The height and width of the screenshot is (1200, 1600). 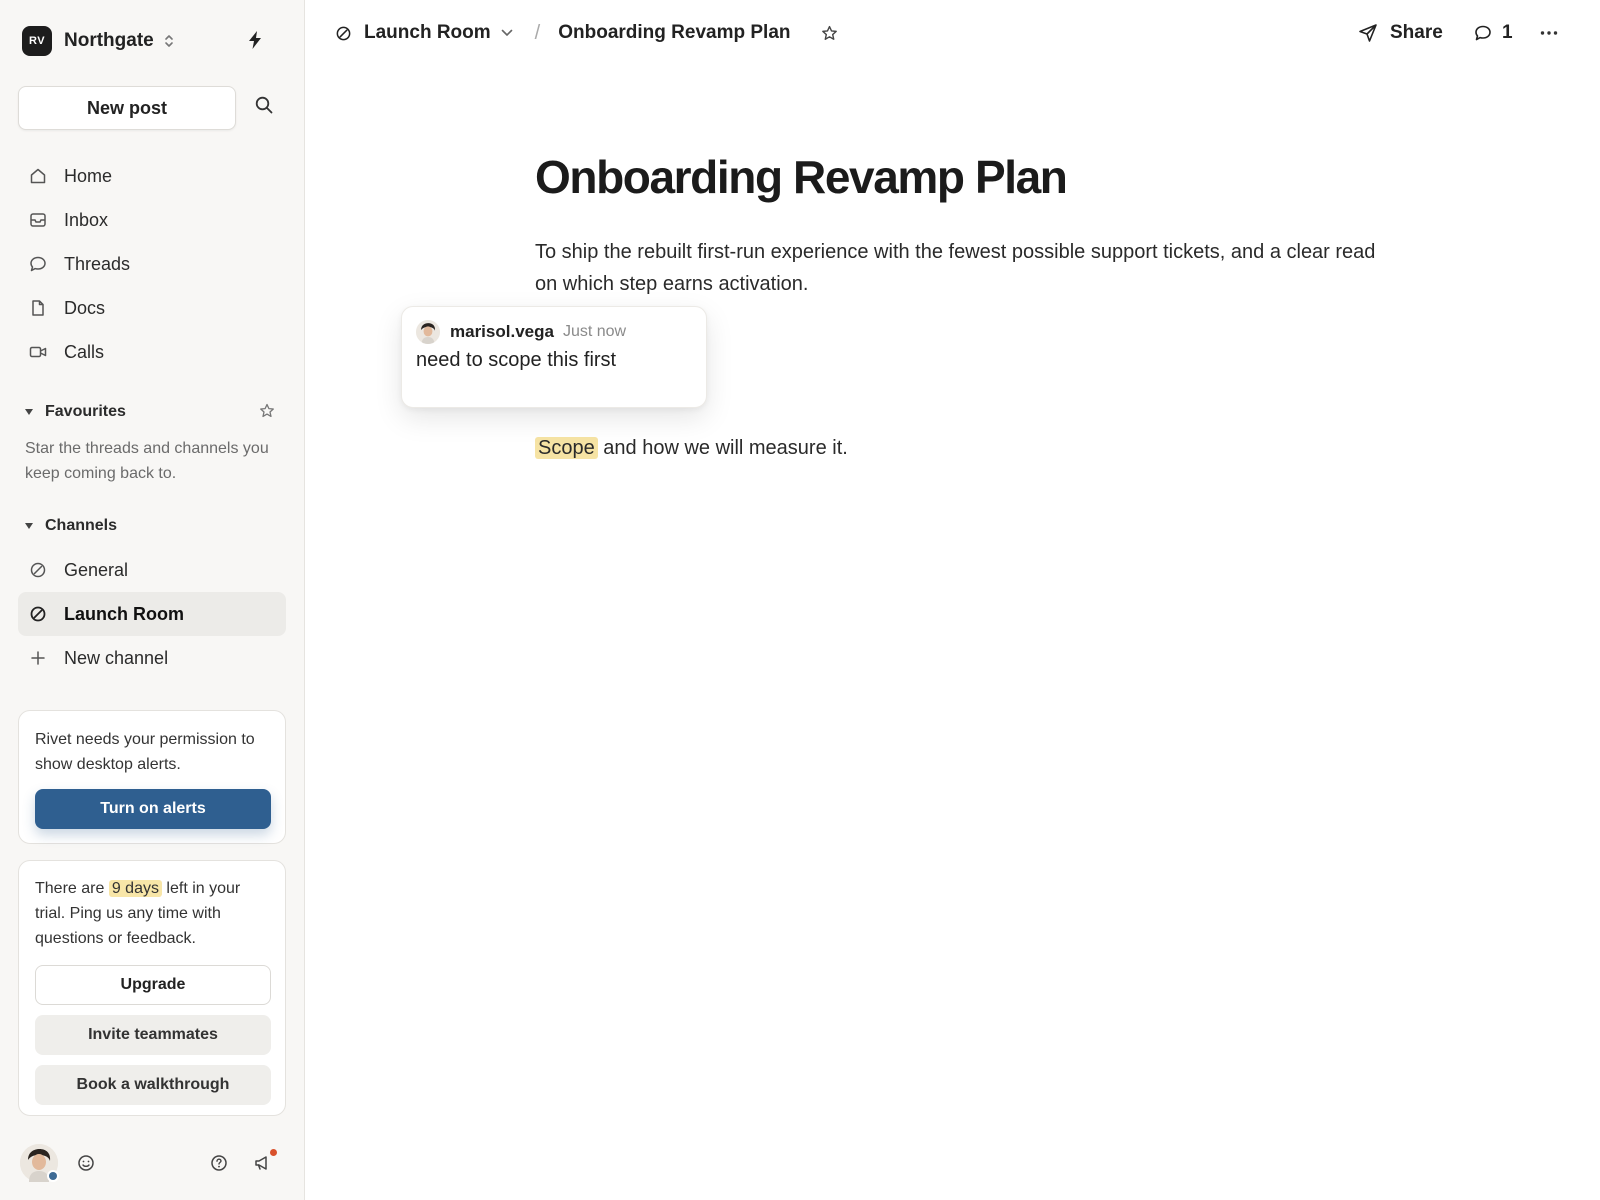 What do you see at coordinates (255, 40) in the screenshot?
I see `bolt-icon` at bounding box center [255, 40].